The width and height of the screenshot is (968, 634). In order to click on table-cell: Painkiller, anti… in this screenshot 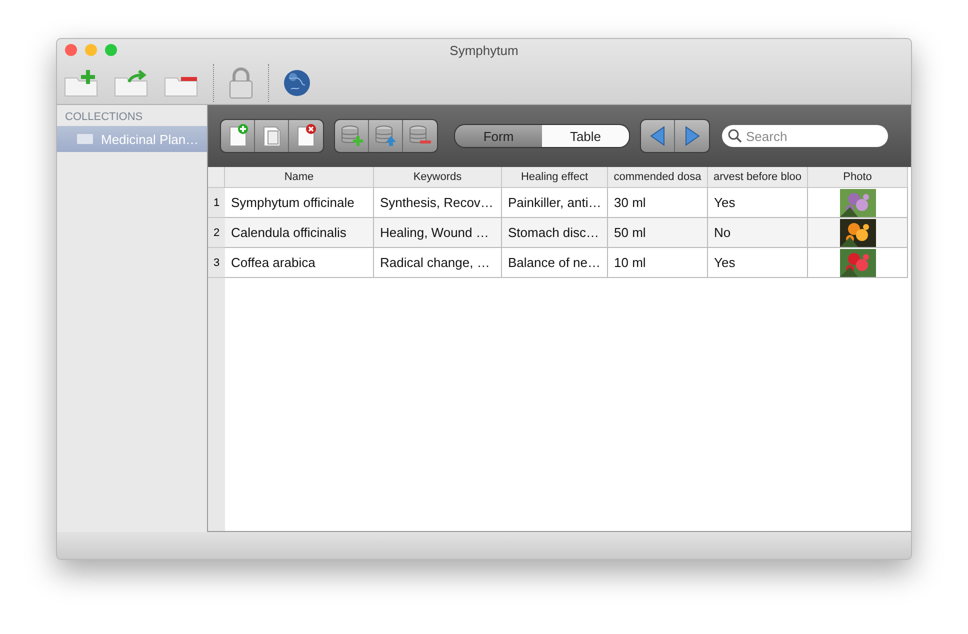, I will do `click(555, 203)`.